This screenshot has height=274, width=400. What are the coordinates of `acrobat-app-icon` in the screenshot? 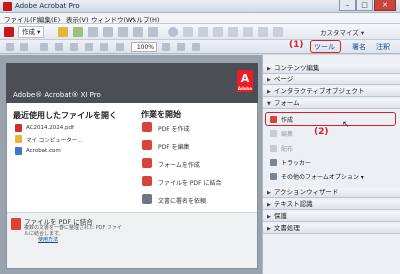 It's located at (7, 6).